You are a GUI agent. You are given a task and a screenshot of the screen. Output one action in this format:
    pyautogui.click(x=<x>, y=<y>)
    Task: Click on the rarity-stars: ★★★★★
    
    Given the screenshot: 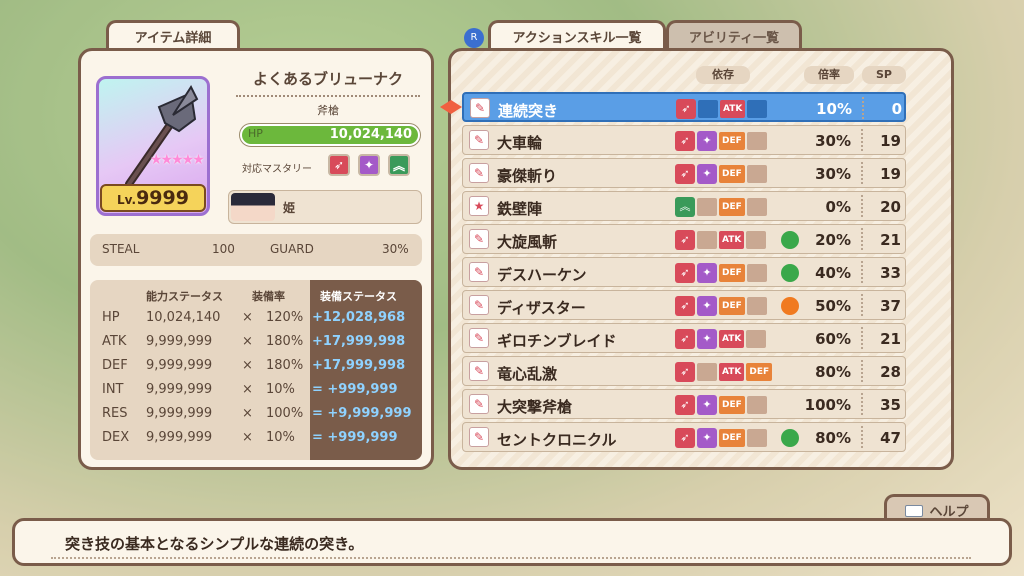 What is the action you would take?
    pyautogui.click(x=177, y=160)
    